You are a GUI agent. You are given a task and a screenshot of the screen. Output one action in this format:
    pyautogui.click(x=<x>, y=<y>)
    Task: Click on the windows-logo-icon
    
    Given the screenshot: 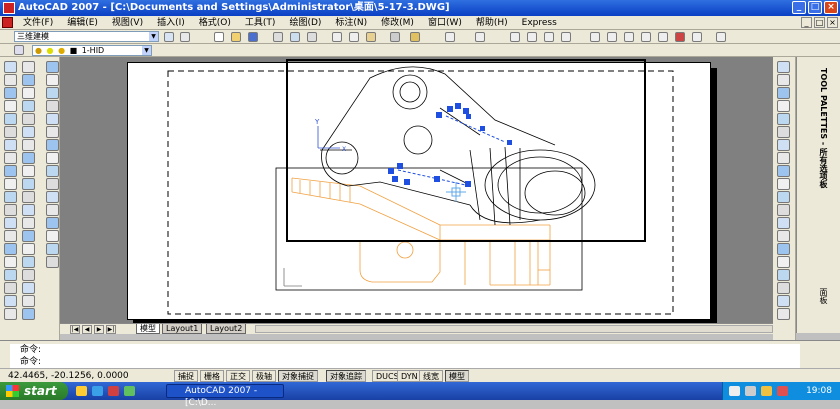 What is the action you would take?
    pyautogui.click(x=12, y=391)
    